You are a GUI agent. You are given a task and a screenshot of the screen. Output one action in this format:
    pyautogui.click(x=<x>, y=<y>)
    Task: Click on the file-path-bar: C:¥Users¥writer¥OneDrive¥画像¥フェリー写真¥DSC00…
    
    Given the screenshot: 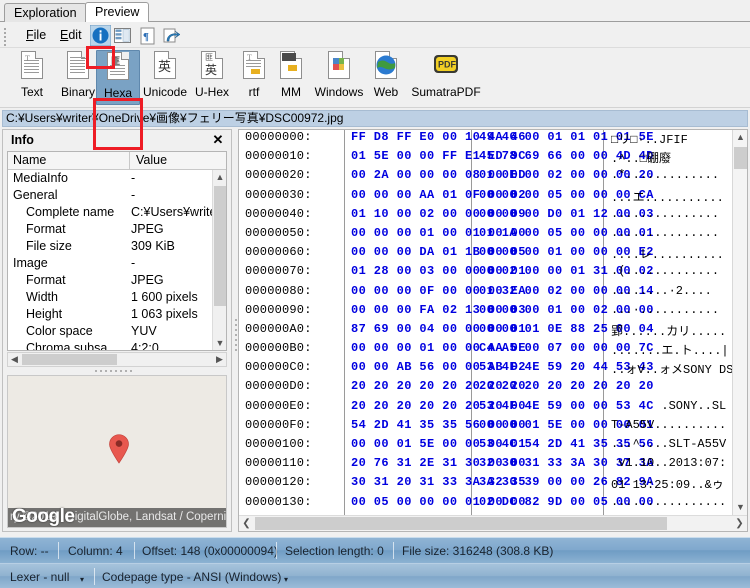 What is the action you would take?
    pyautogui.click(x=375, y=118)
    